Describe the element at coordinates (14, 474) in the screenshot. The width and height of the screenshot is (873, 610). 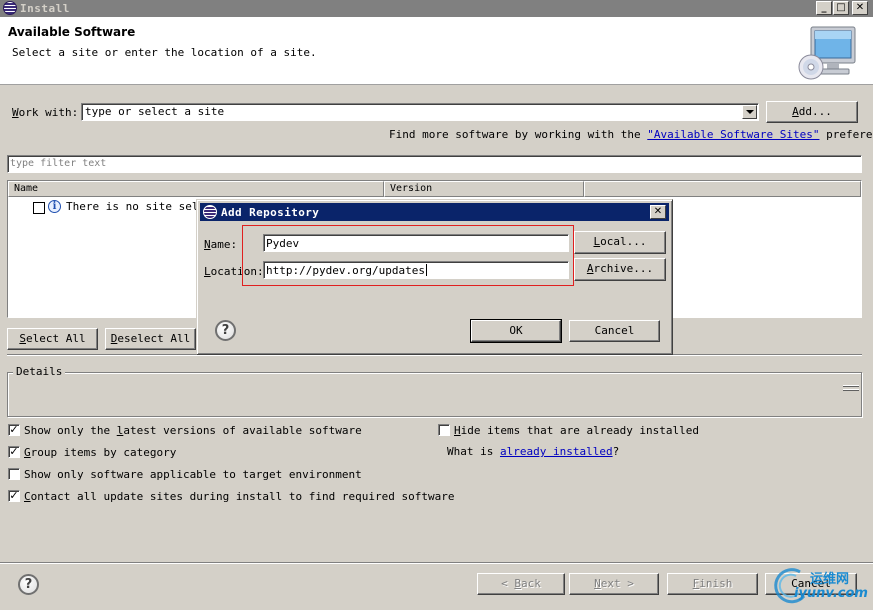
I see `applicable-only-checkbox` at that location.